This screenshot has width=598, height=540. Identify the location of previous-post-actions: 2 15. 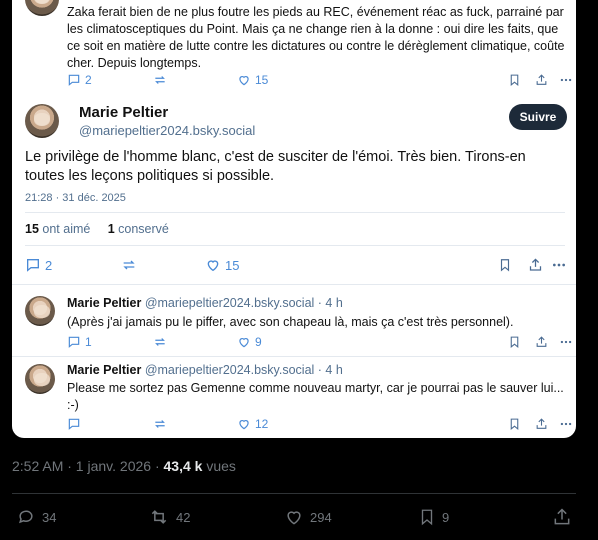
(319, 82).